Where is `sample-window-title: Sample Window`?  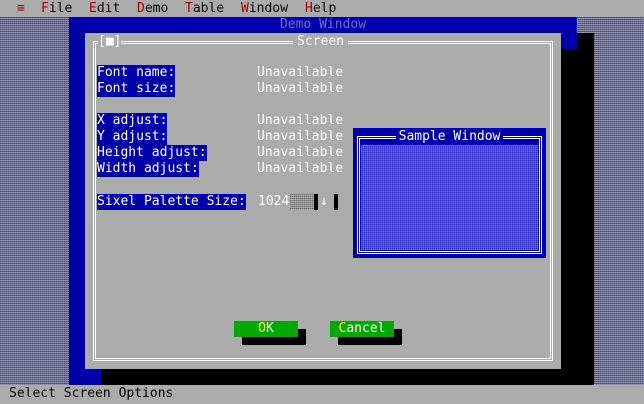
sample-window-title: Sample Window is located at coordinates (449, 137).